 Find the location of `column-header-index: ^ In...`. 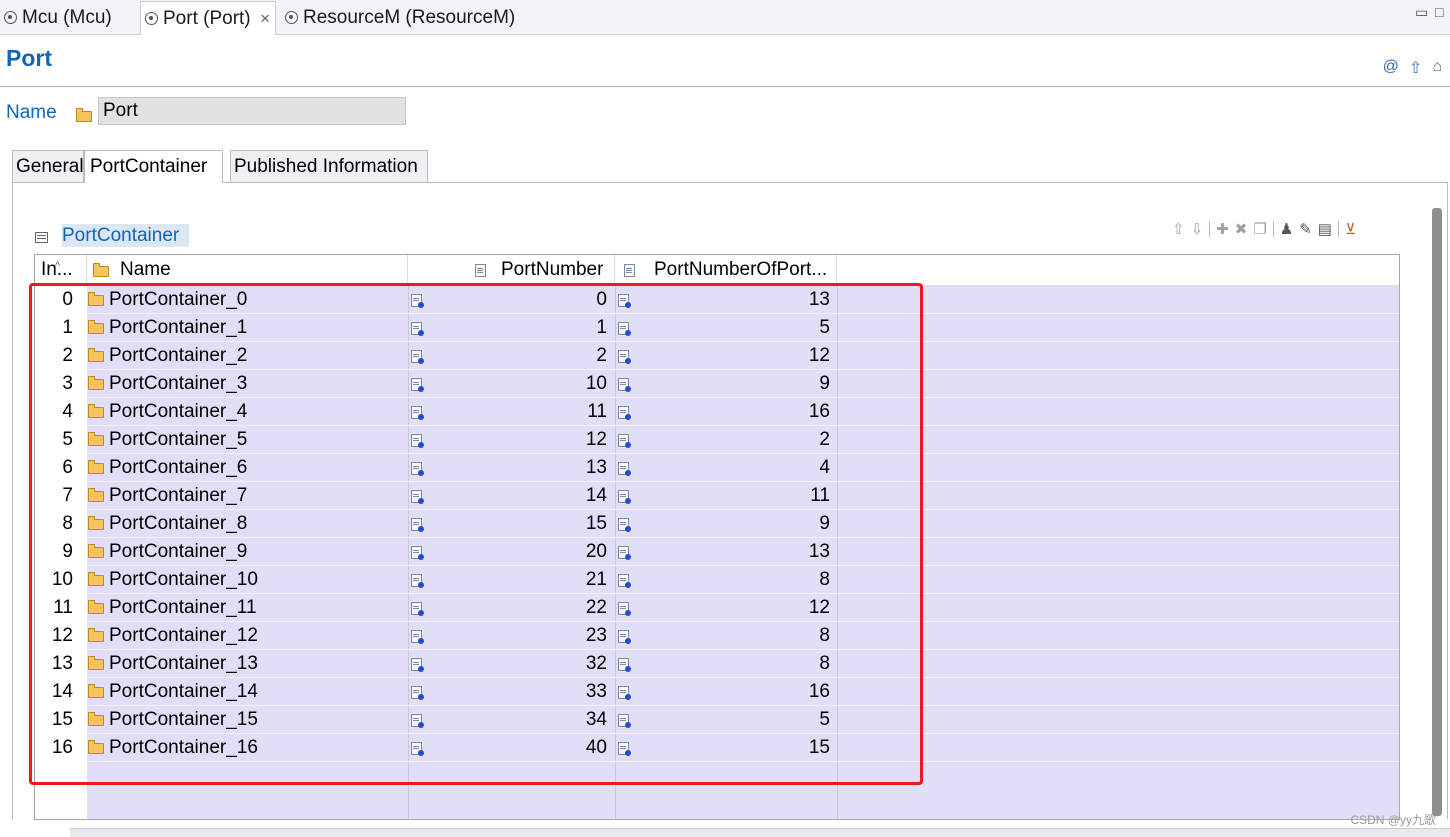

column-header-index: ^ In... is located at coordinates (61, 270).